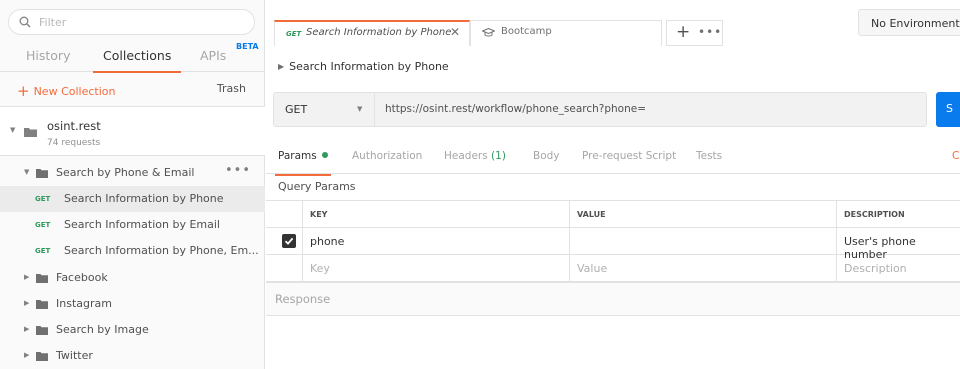 The image size is (960, 369). What do you see at coordinates (144, 198) in the screenshot?
I see `request-label: Search Information by Phone` at bounding box center [144, 198].